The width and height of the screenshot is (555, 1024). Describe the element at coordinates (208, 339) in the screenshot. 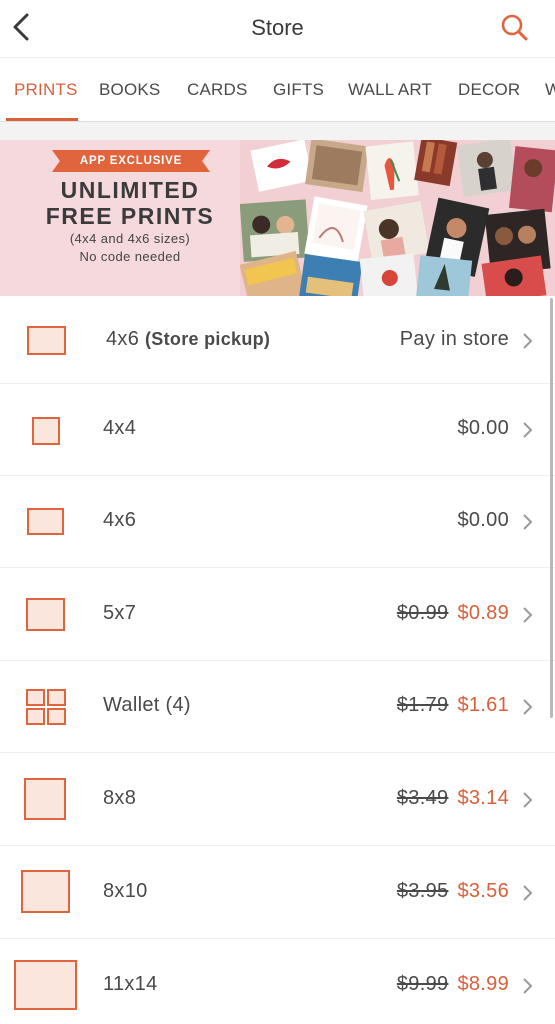

I see `product-note: (Store pickup)` at that location.